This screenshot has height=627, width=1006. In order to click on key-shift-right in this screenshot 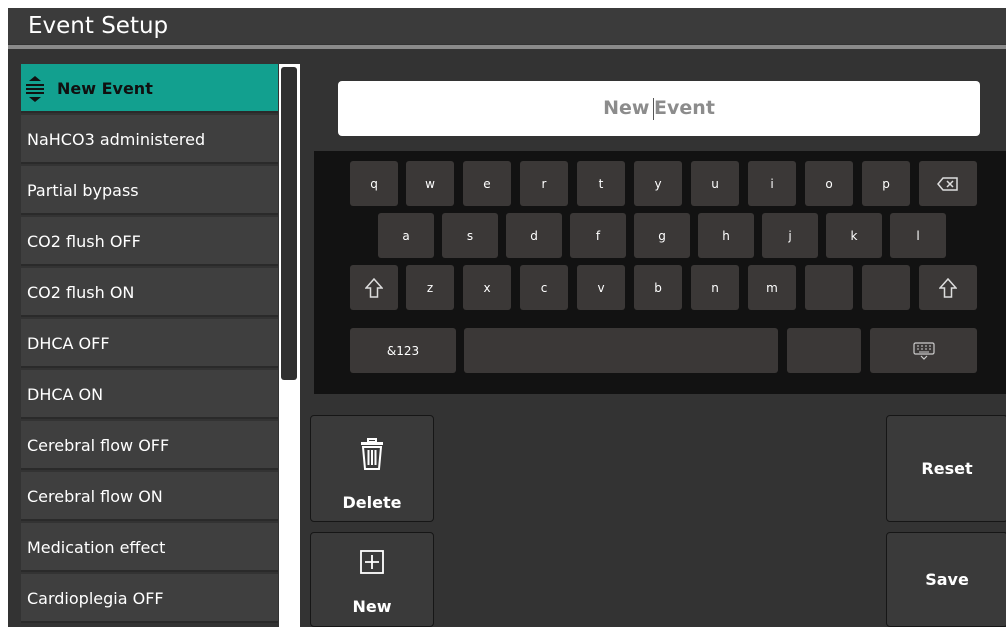, I will do `click(948, 287)`.